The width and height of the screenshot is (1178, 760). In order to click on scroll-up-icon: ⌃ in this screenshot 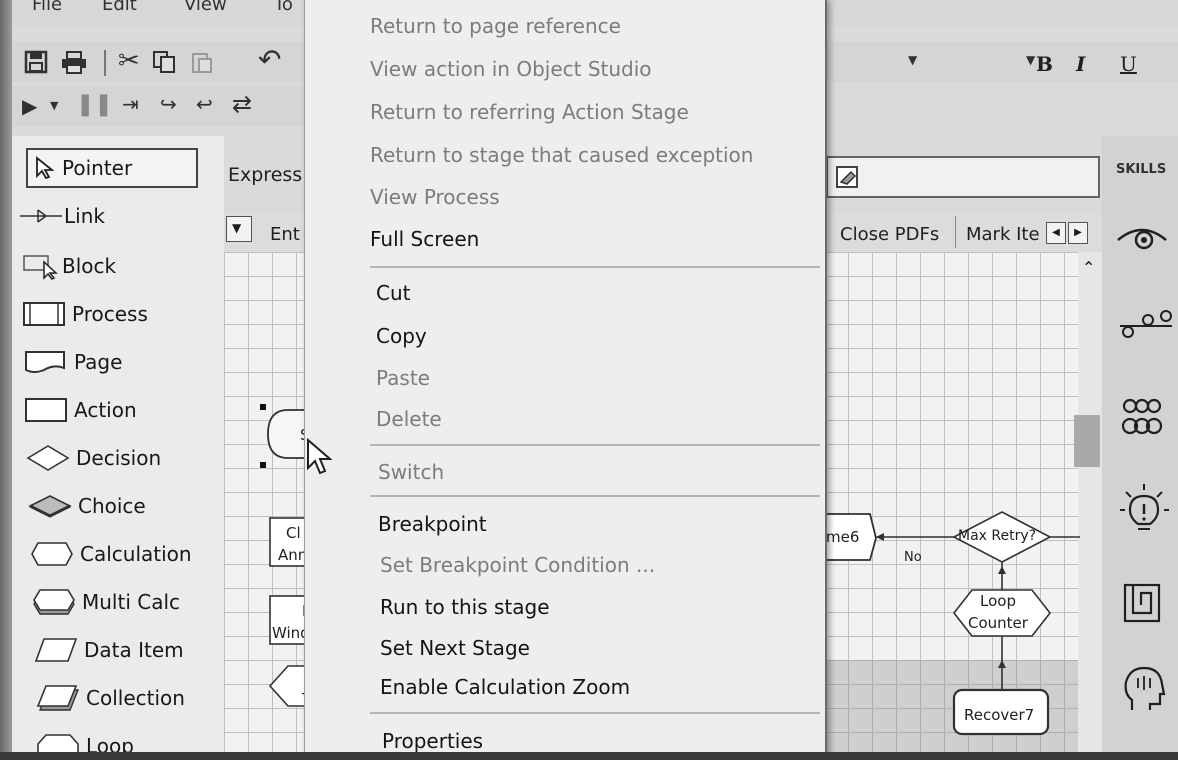, I will do `click(1088, 267)`.